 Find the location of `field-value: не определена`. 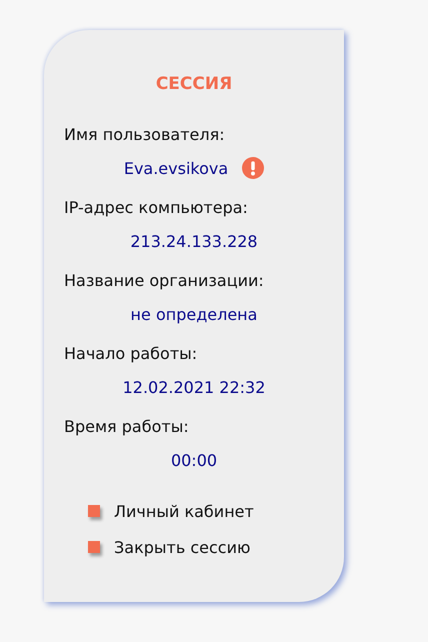

field-value: не определена is located at coordinates (194, 314).